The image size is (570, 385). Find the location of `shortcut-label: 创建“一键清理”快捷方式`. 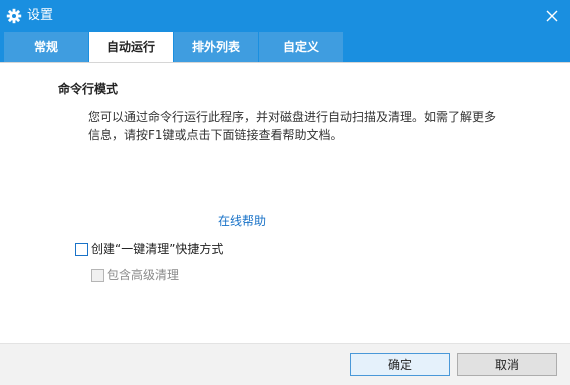

shortcut-label: 创建“一键清理”快捷方式 is located at coordinates (157, 249).